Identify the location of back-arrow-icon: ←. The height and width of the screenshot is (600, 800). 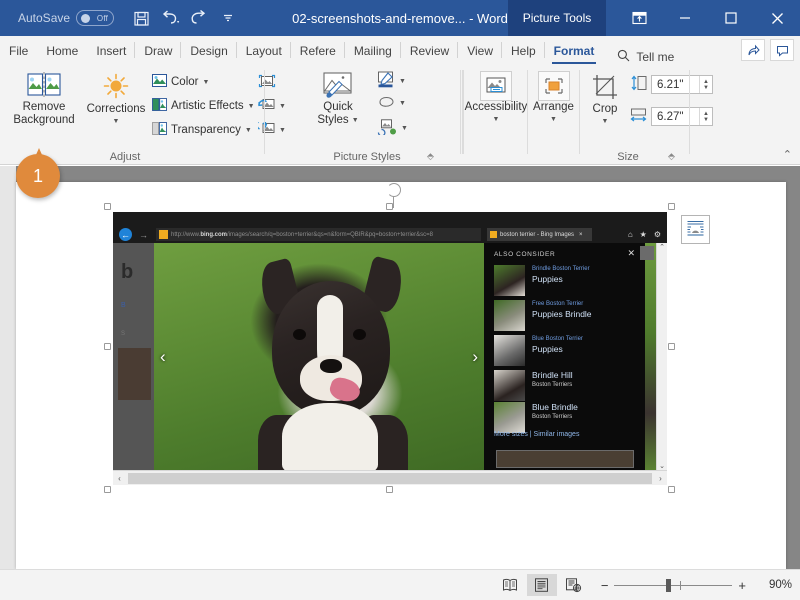
(125, 234).